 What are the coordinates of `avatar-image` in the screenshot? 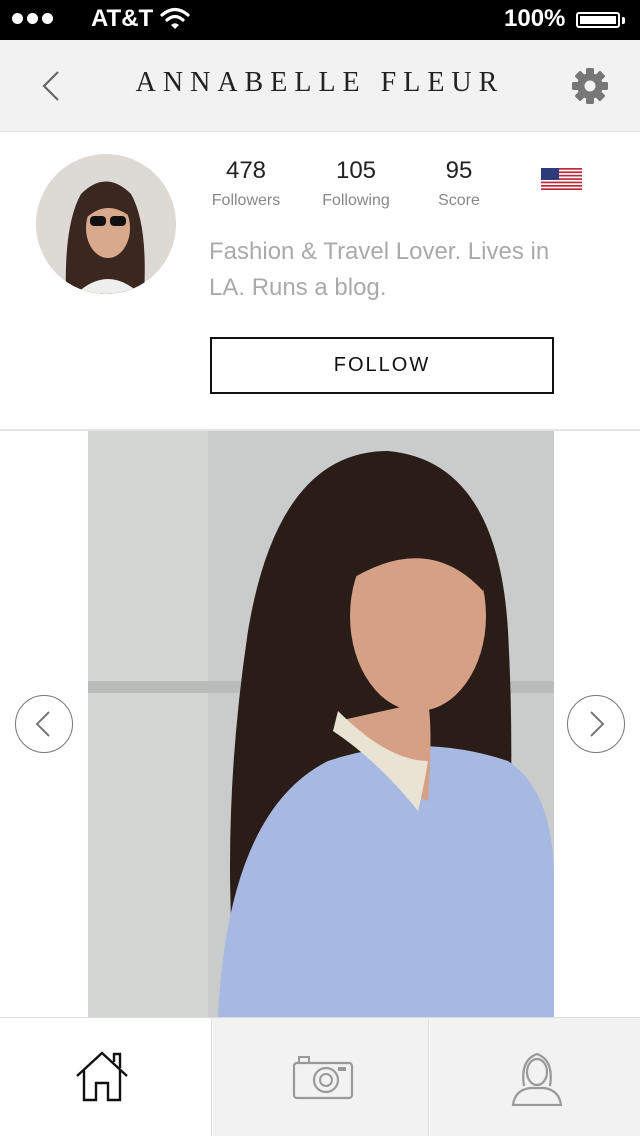 It's located at (106, 224).